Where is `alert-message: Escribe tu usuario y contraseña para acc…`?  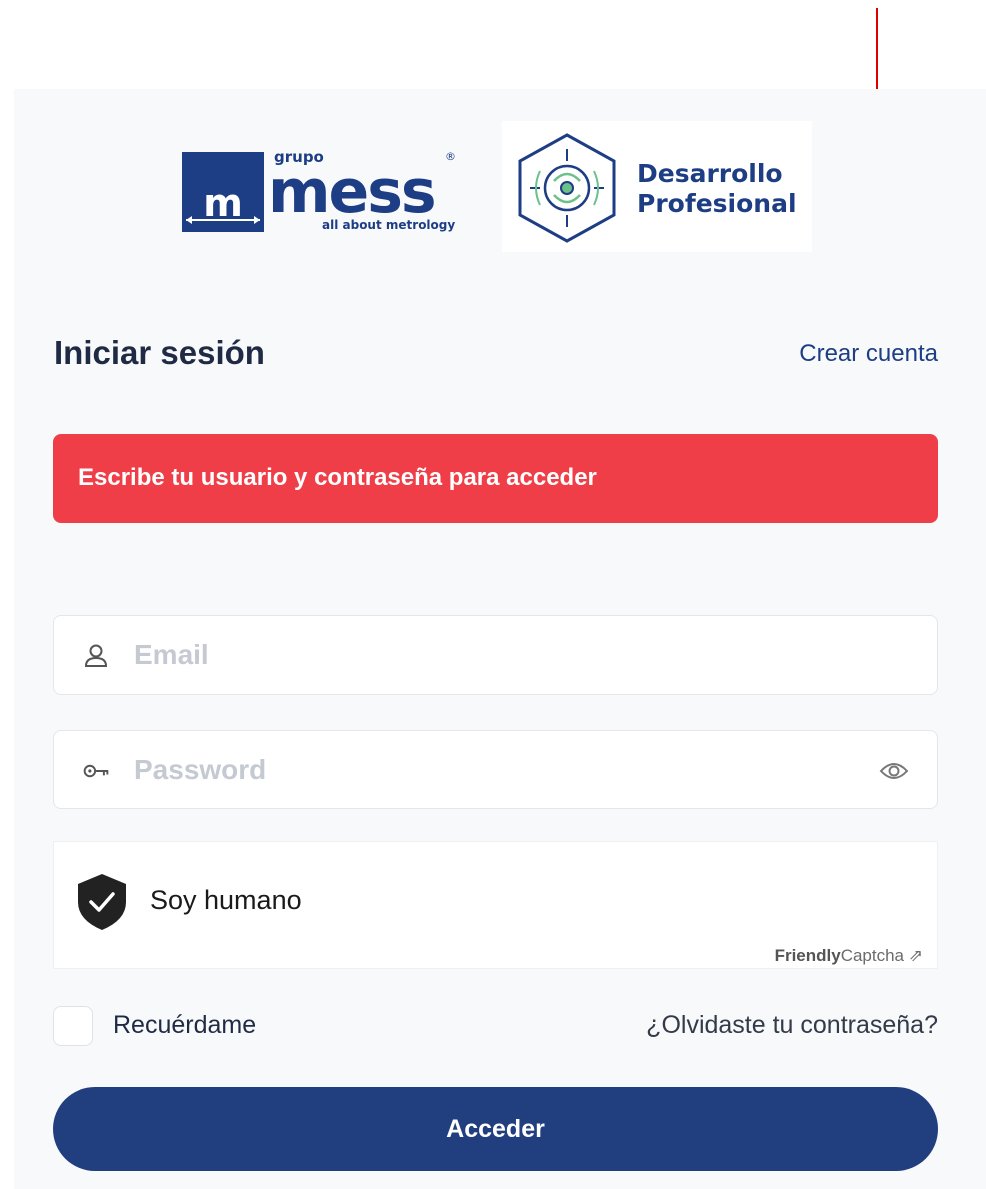
alert-message: Escribe tu usuario y contraseña para acc… is located at coordinates (337, 477).